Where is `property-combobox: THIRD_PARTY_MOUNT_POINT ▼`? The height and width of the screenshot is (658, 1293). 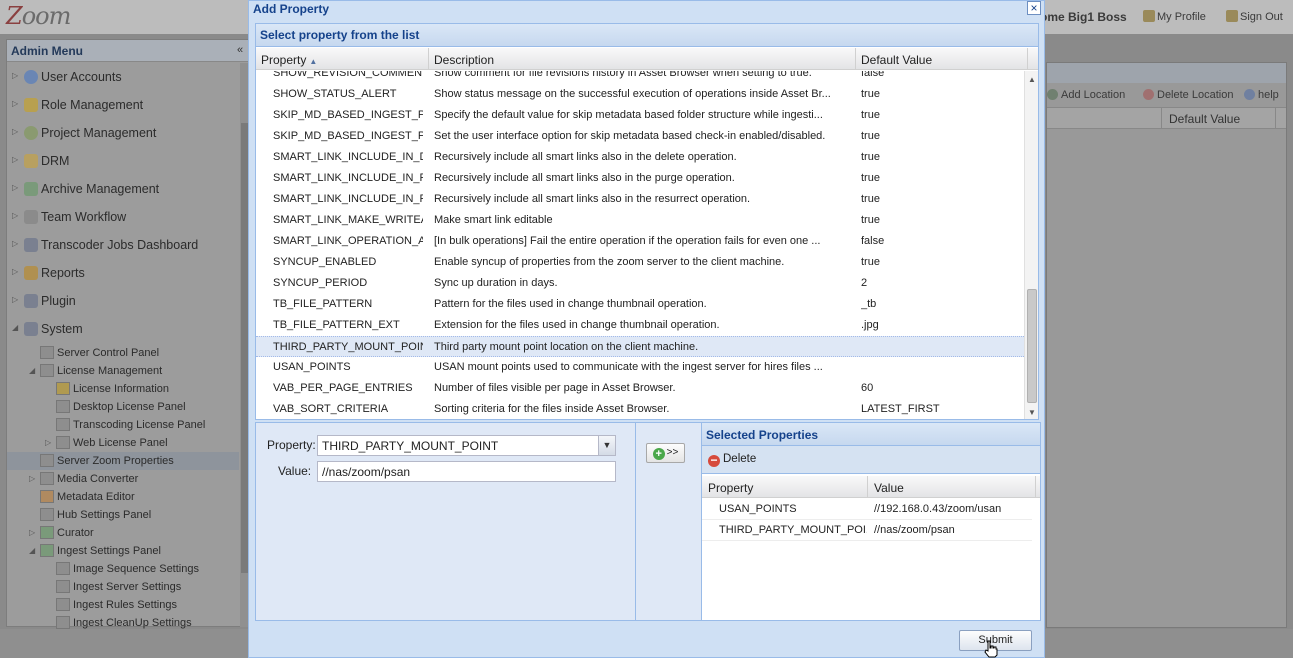
property-combobox: THIRD_PARTY_MOUNT_POINT ▼ is located at coordinates (466, 445).